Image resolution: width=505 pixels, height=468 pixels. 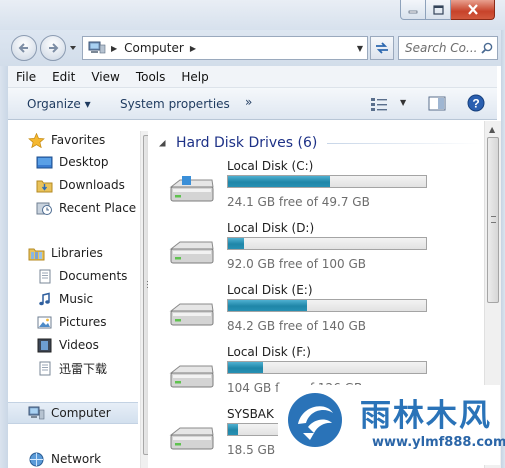 I want to click on drive-item: Local Disk (E:) 84.2 GB free of 140 GB, so click(x=322, y=312).